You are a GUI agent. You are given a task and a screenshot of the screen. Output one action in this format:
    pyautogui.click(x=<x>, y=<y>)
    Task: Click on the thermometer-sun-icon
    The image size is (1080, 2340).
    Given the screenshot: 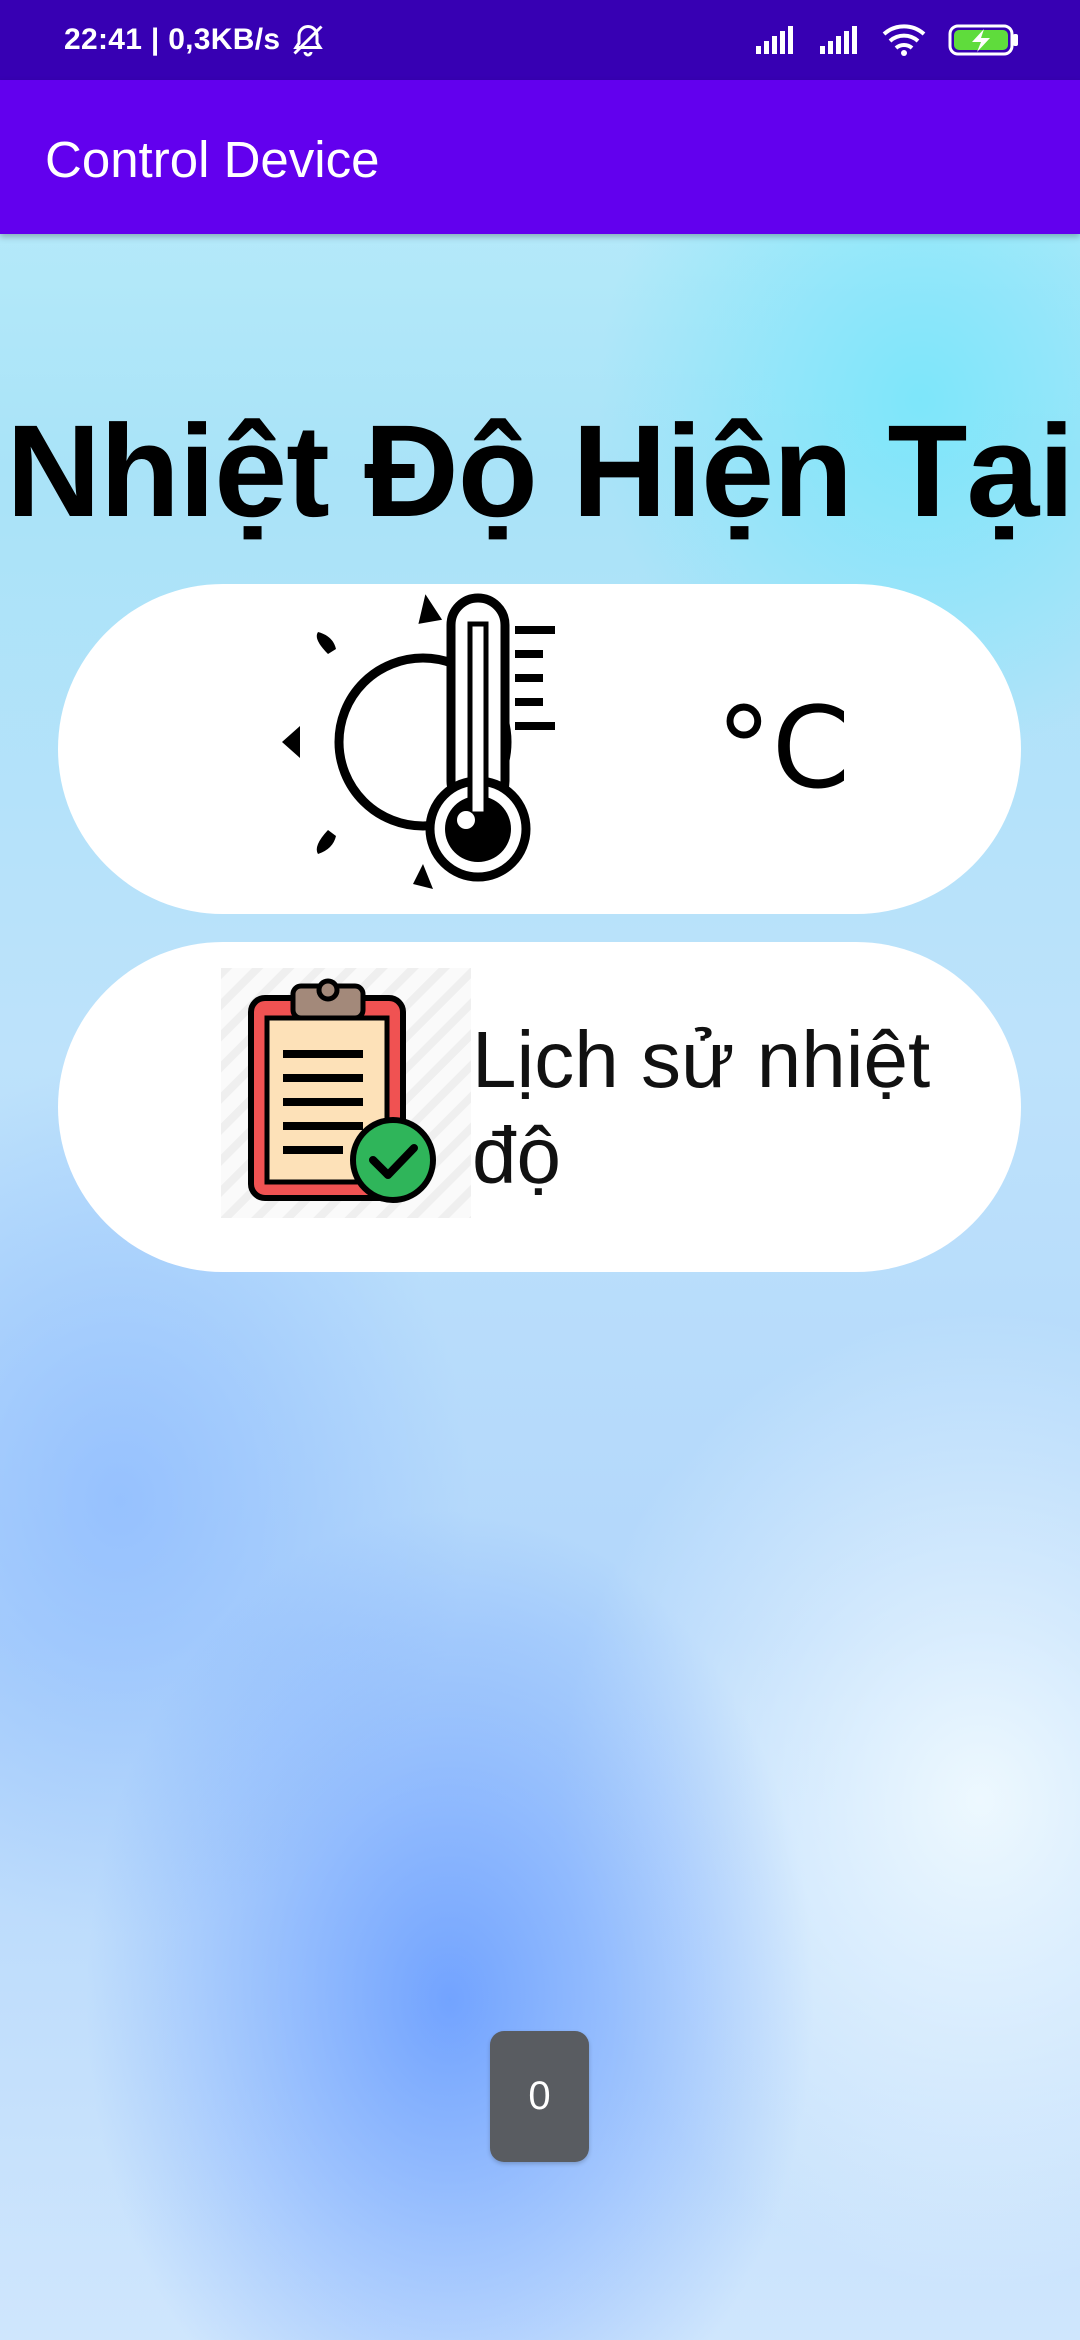 What is the action you would take?
    pyautogui.click(x=418, y=741)
    